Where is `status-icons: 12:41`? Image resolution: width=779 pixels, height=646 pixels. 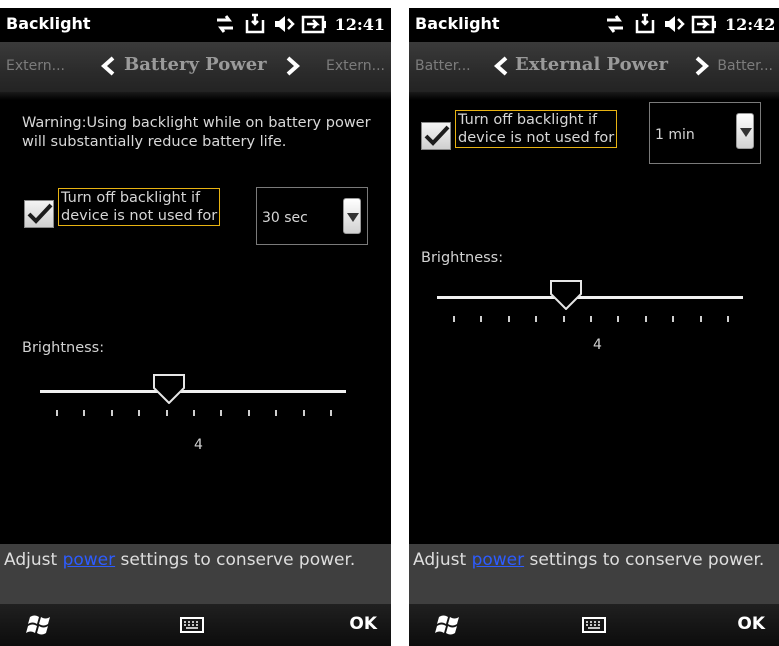
status-icons: 12:41 is located at coordinates (299, 24).